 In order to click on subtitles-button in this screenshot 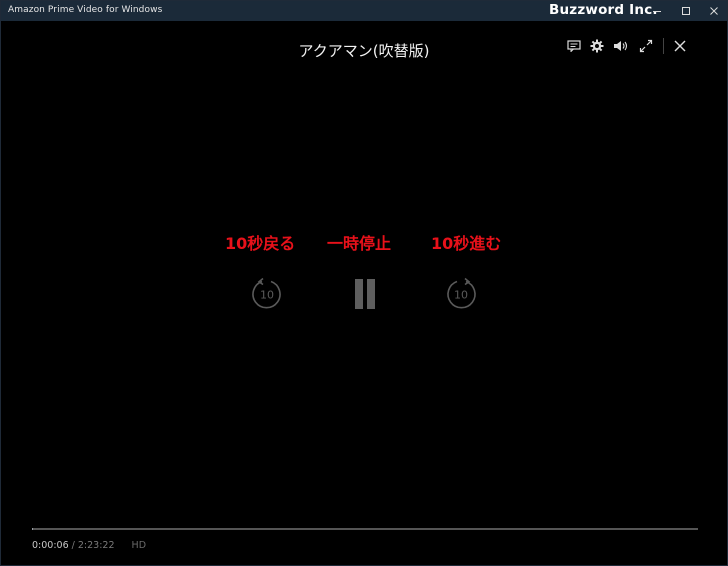, I will do `click(574, 46)`.